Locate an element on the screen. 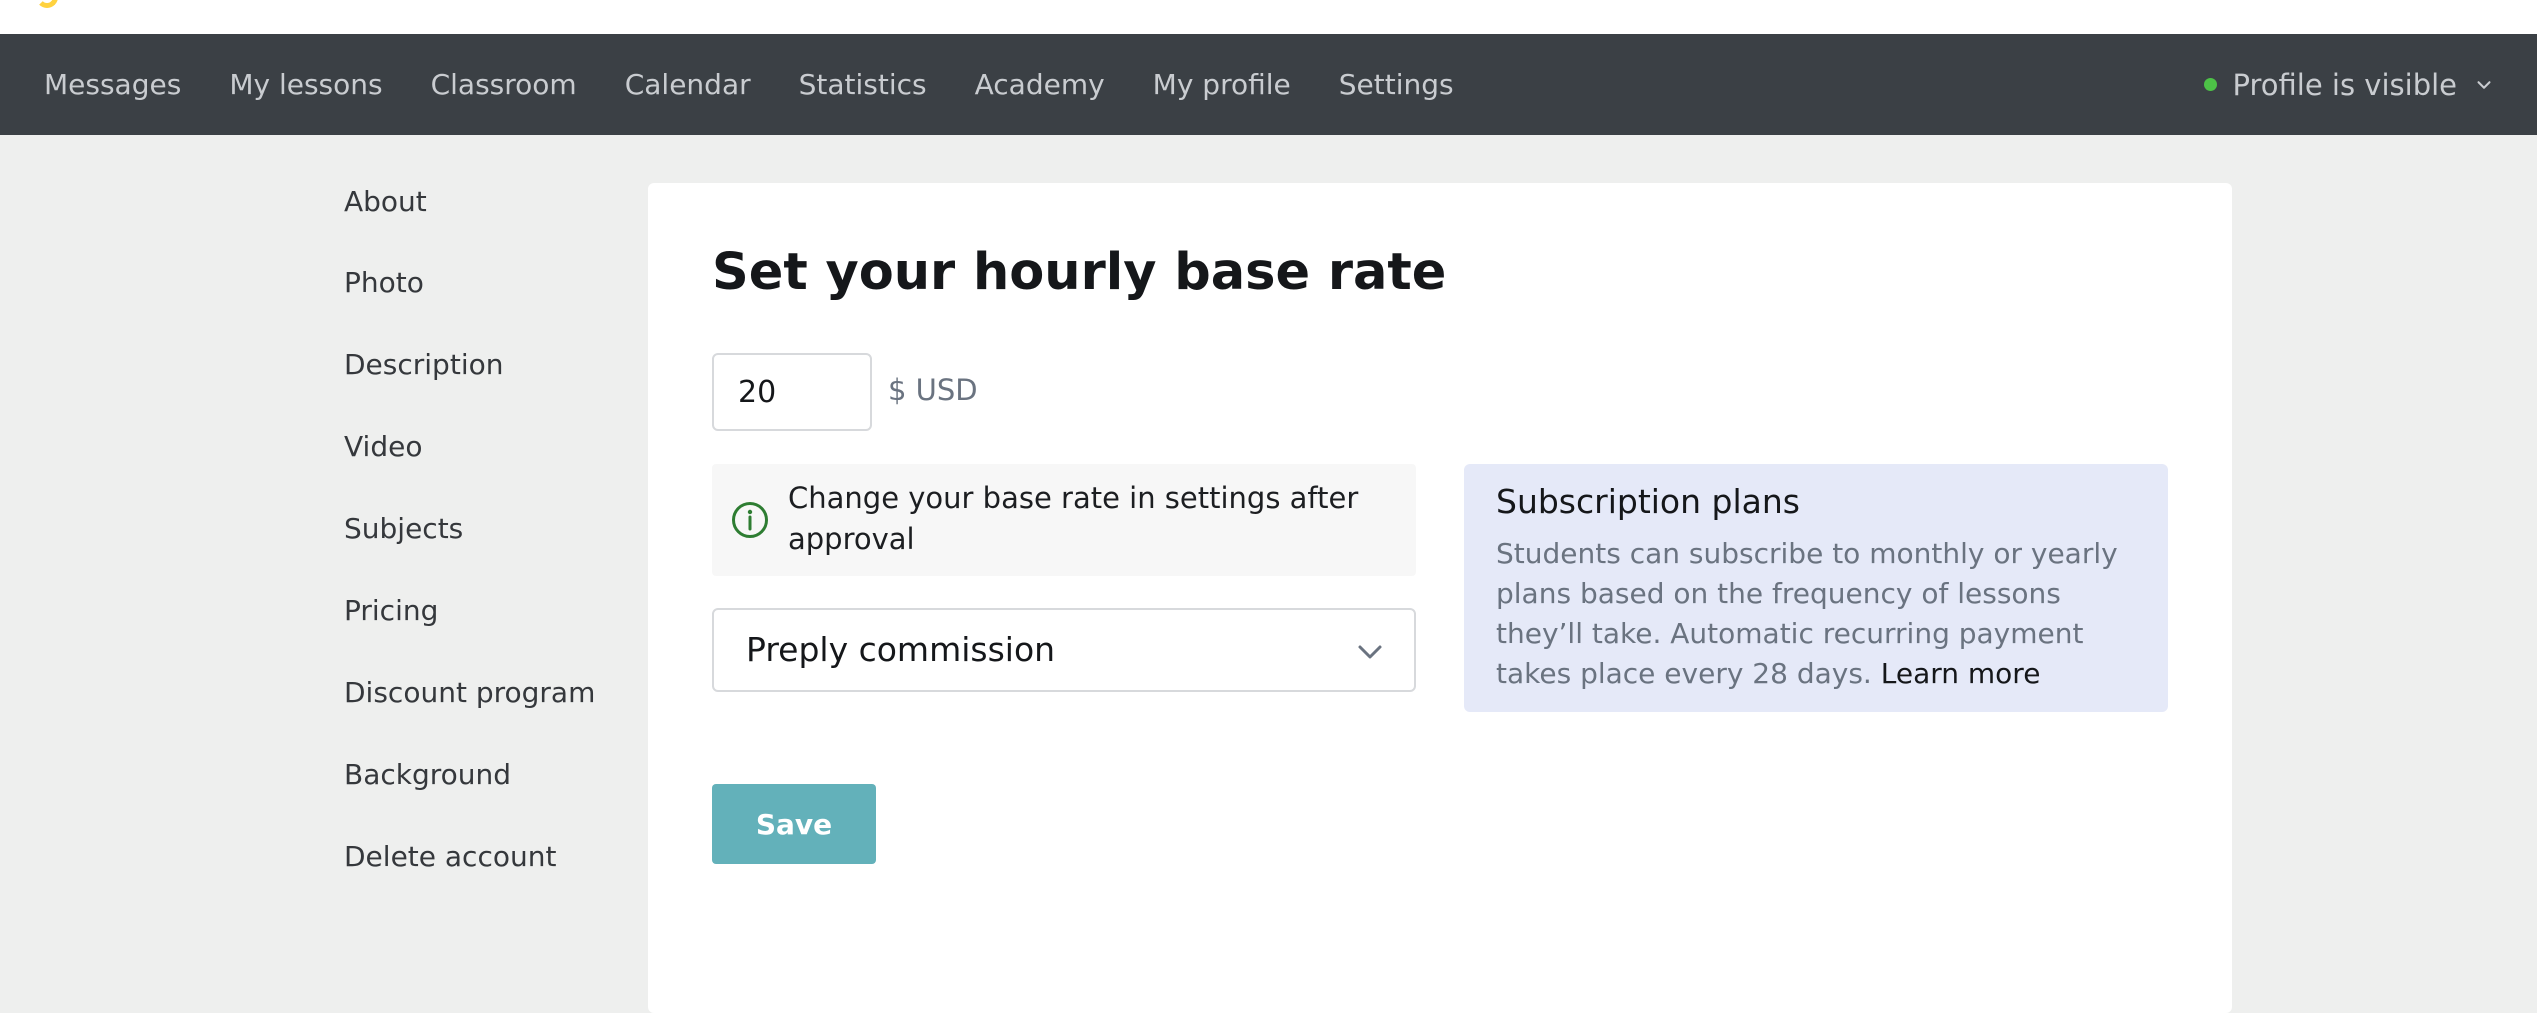  sidebar-item-discount-program: Discount program is located at coordinates (484, 693).